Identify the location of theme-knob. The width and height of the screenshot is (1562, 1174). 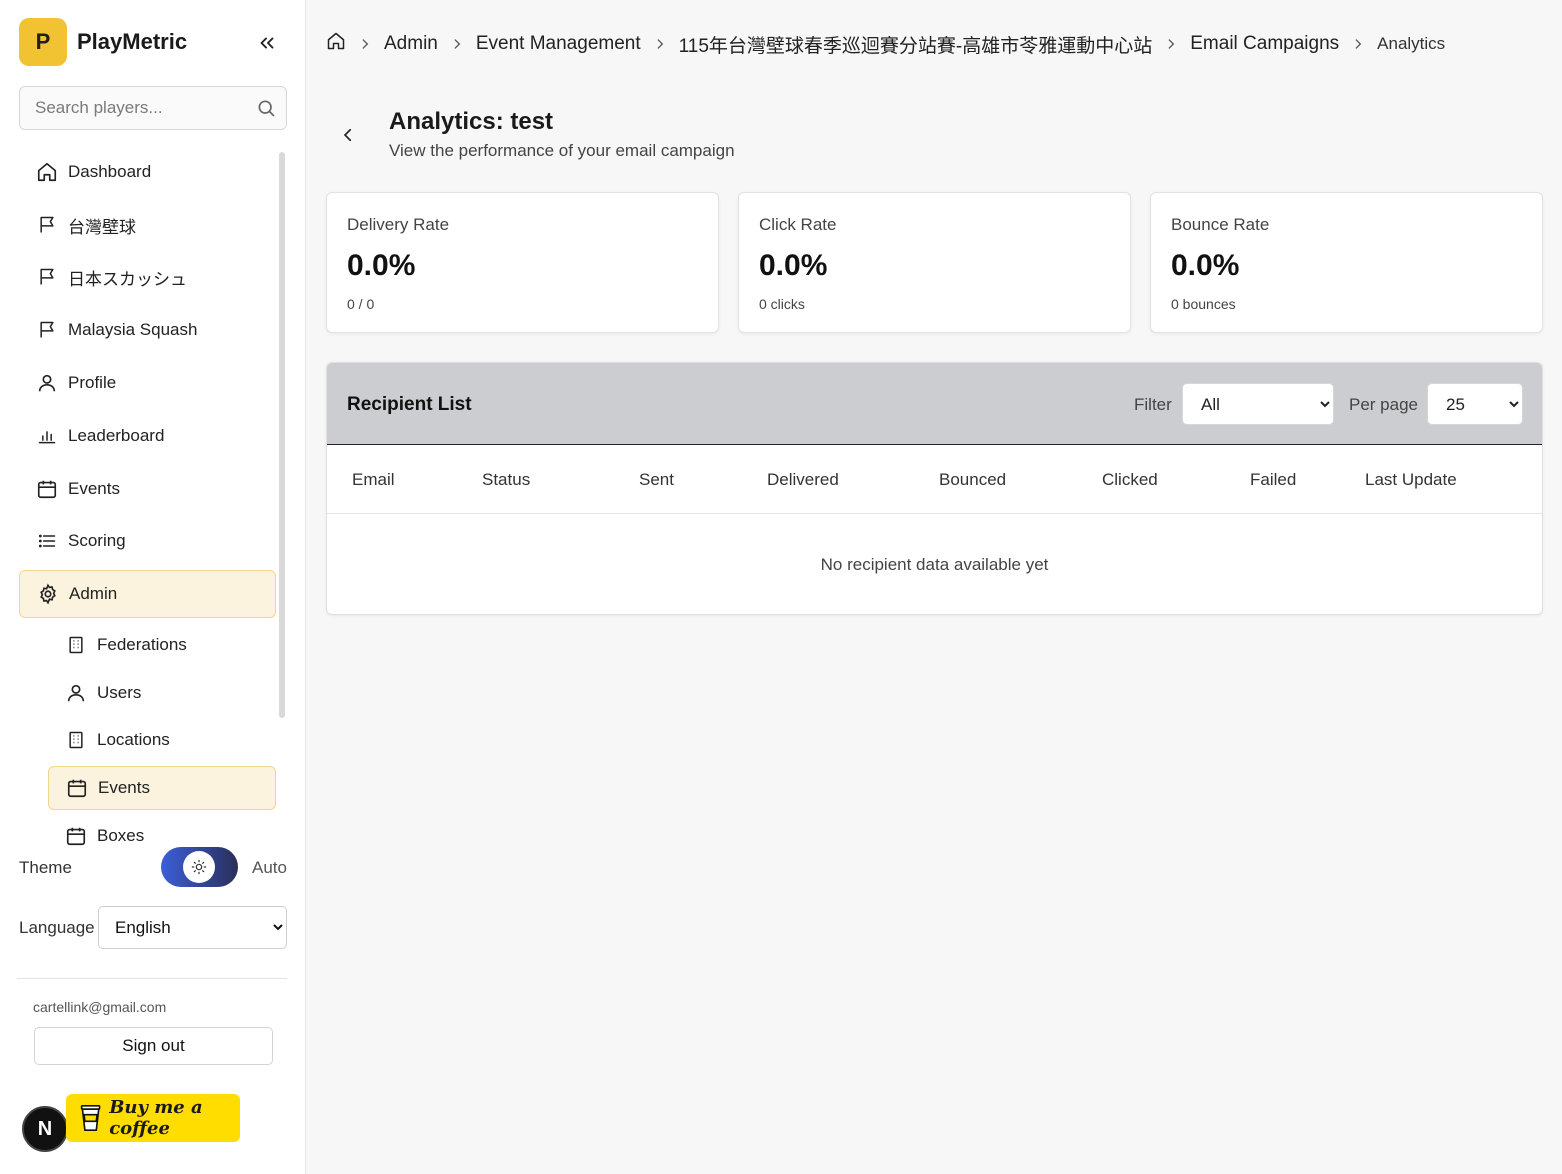
(199, 867).